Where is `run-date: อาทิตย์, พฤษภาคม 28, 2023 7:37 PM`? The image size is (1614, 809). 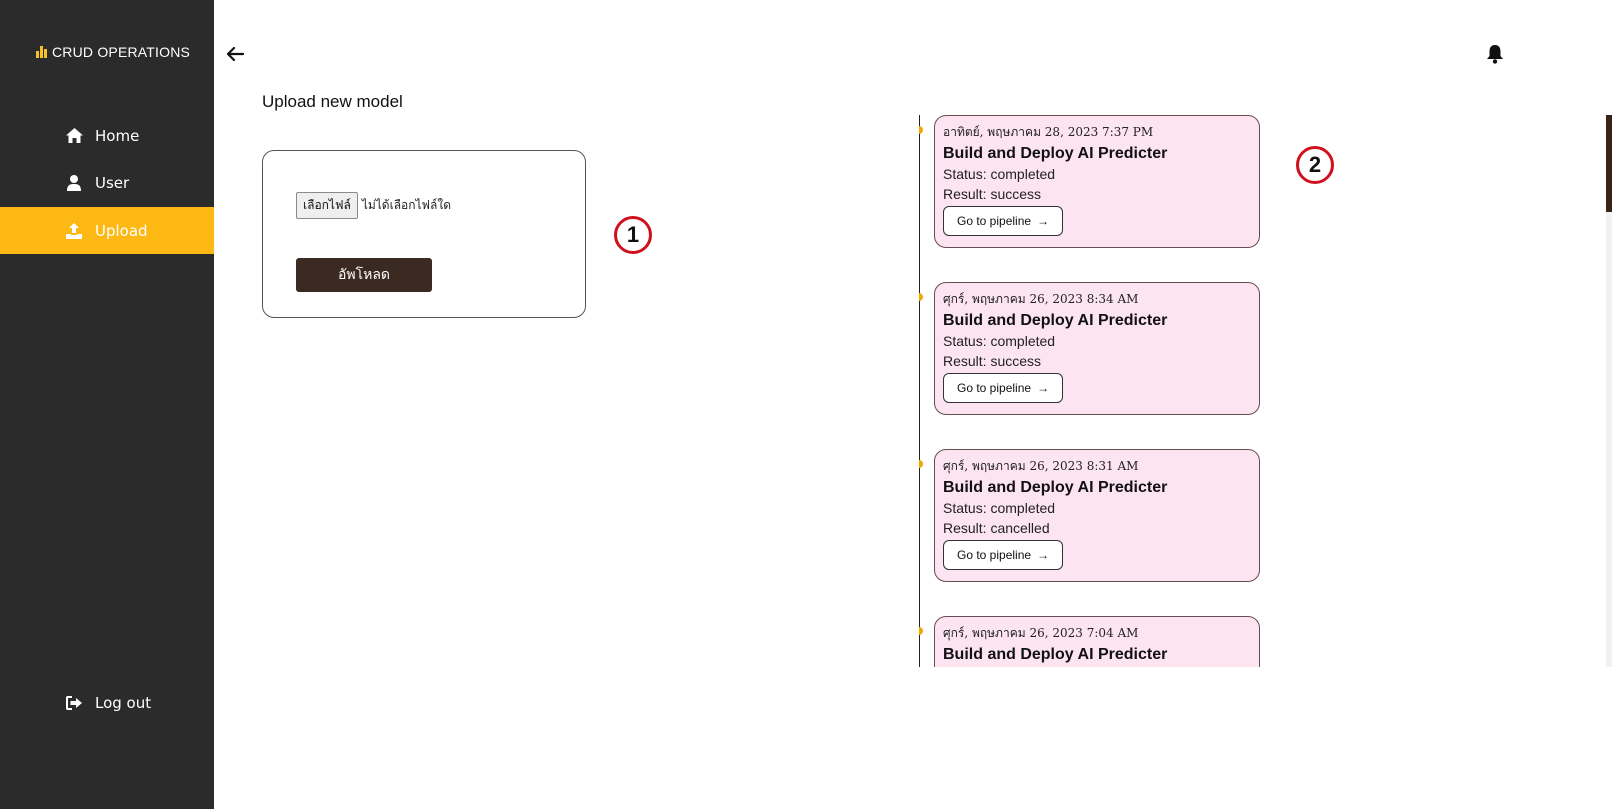
run-date: อาทิตย์, พฤษภาคม 28, 2023 7:37 PM is located at coordinates (1048, 132).